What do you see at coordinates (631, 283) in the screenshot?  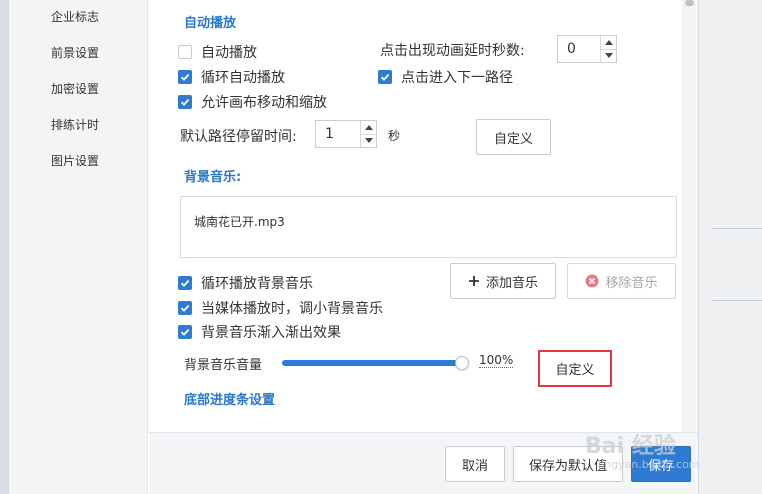 I see `remove-music-label: 移除音乐` at bounding box center [631, 283].